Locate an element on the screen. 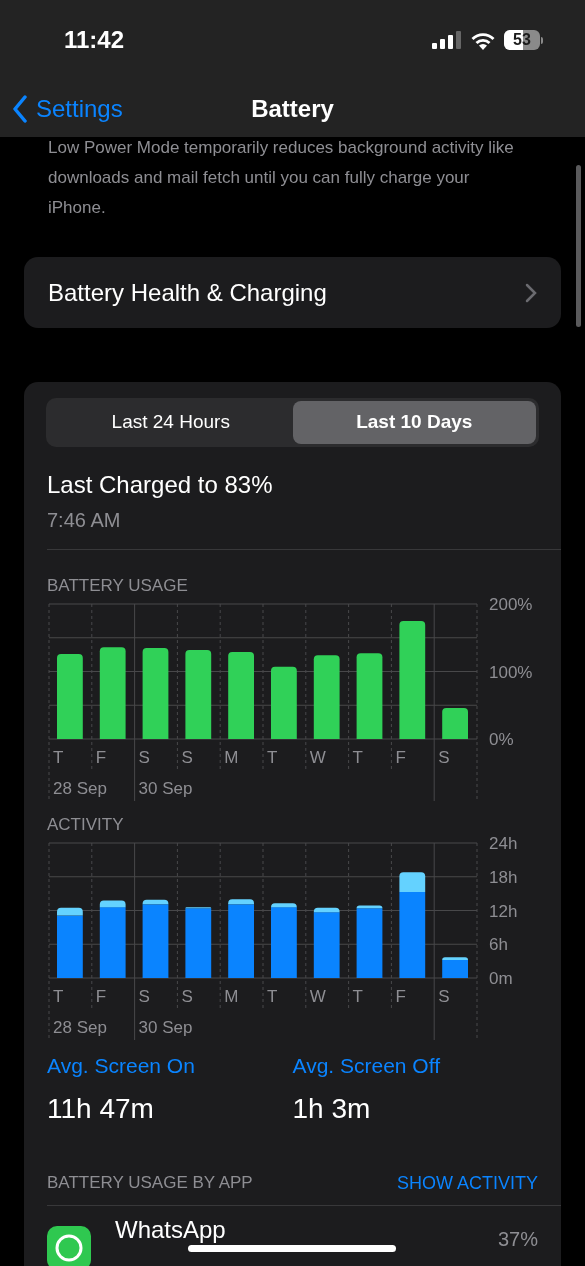  status-time: 11:42 is located at coordinates (94, 40).